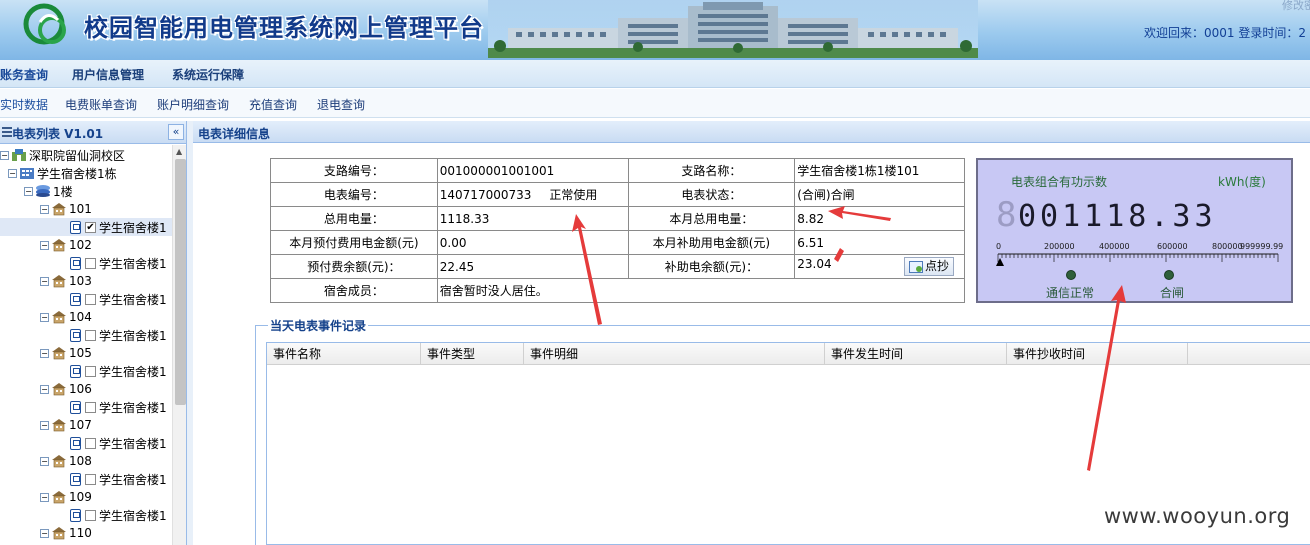 The image size is (1310, 545). Describe the element at coordinates (1071, 275) in the screenshot. I see `comm-status-lamp` at that location.